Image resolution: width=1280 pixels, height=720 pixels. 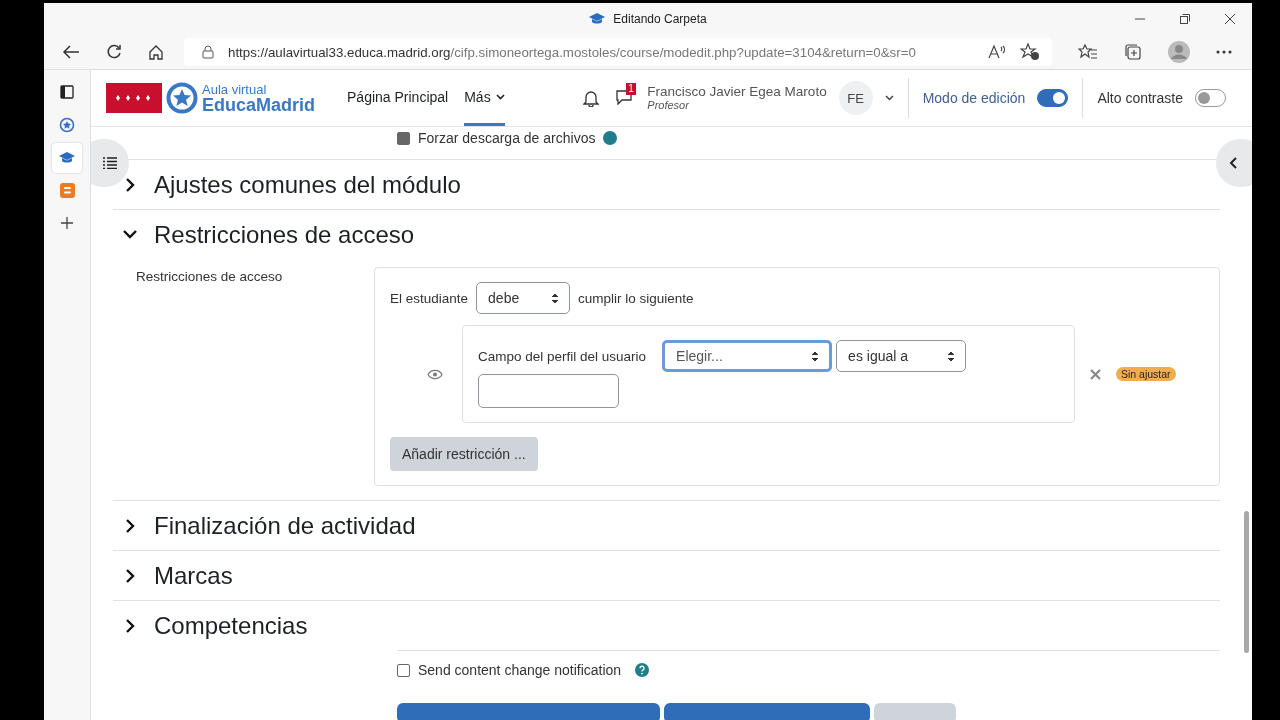 What do you see at coordinates (231, 625) in the screenshot?
I see `section-heading: Competencias` at bounding box center [231, 625].